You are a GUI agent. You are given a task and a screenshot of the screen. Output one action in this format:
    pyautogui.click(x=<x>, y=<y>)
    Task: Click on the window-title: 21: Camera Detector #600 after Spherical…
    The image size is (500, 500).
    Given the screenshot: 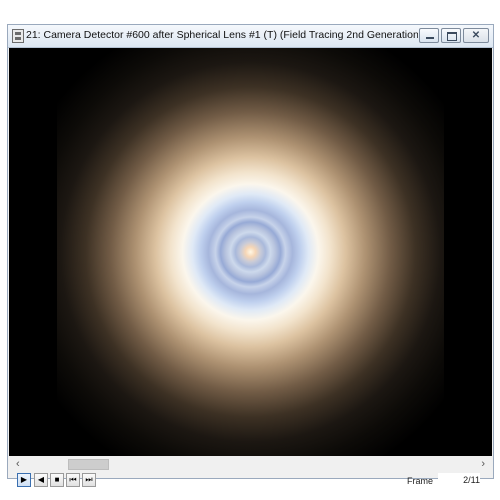 What is the action you would take?
    pyautogui.click(x=222, y=35)
    